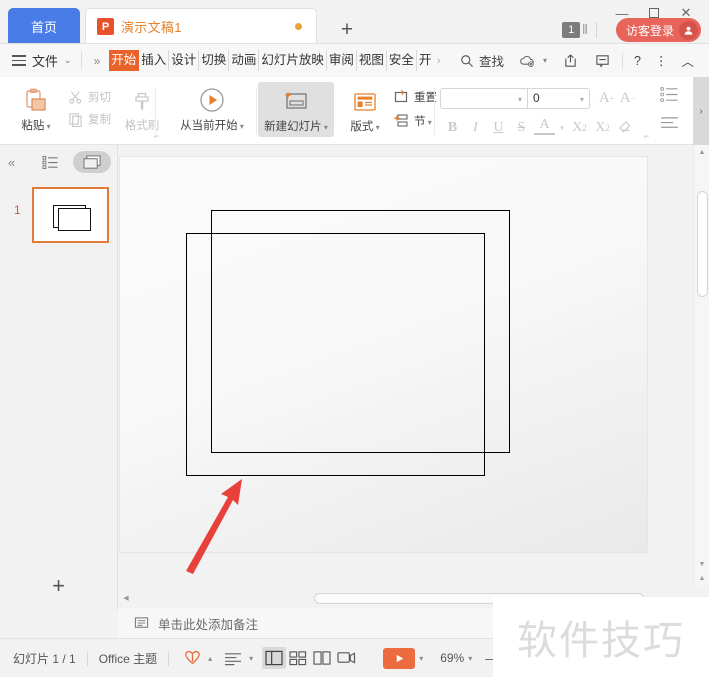 The width and height of the screenshot is (709, 677). What do you see at coordinates (36, 108) in the screenshot?
I see `paste-button: 粘贴 ▾` at bounding box center [36, 108].